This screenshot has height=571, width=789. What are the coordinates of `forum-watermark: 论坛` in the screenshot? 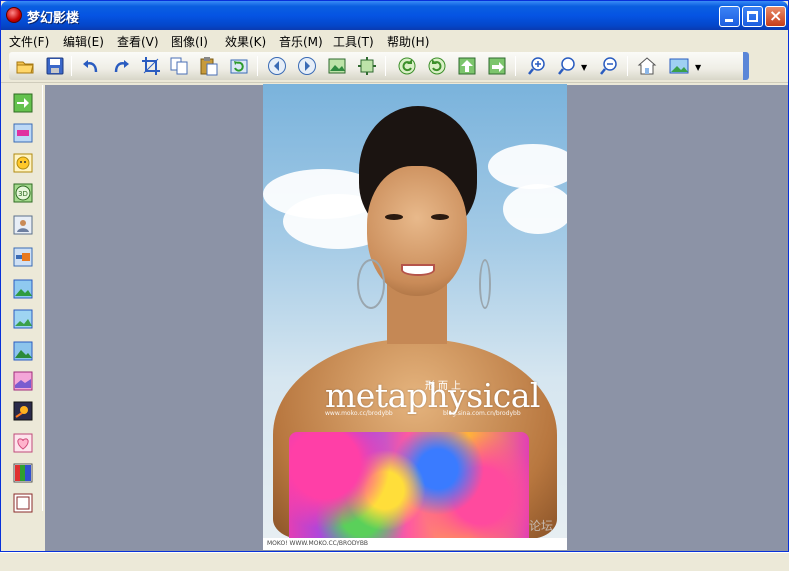 It's located at (541, 526).